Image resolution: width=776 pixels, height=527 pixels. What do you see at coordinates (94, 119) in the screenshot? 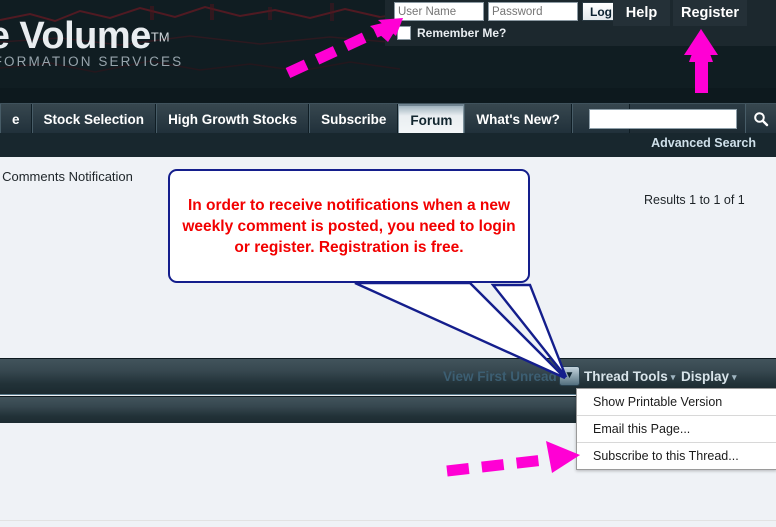
I see `nav-tab-stock-selection: Stock Selection` at bounding box center [94, 119].